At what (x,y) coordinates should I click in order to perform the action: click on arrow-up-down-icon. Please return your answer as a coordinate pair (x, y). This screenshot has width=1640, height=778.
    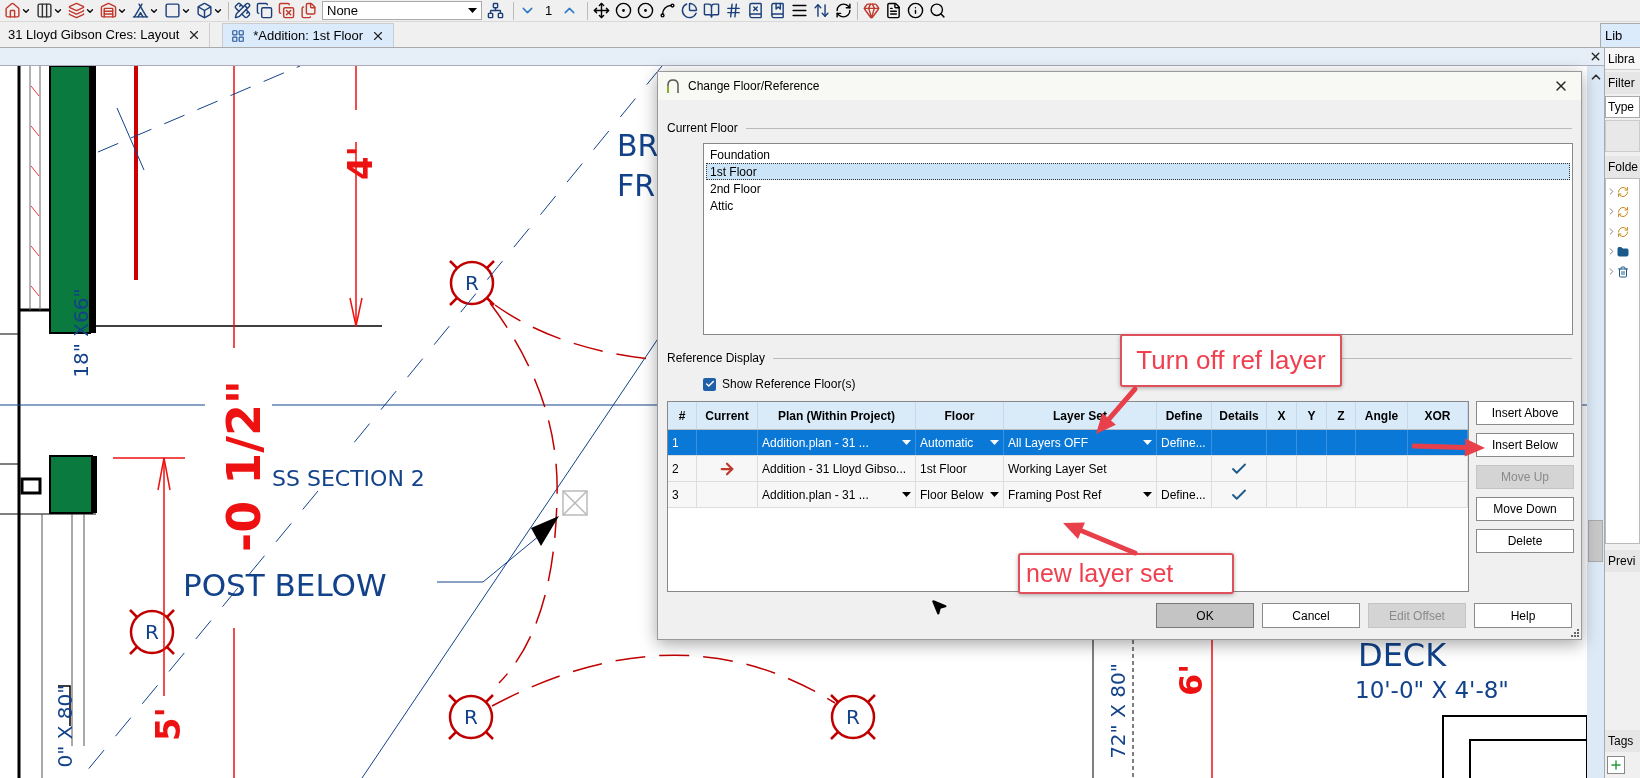
    Looking at the image, I should click on (822, 10).